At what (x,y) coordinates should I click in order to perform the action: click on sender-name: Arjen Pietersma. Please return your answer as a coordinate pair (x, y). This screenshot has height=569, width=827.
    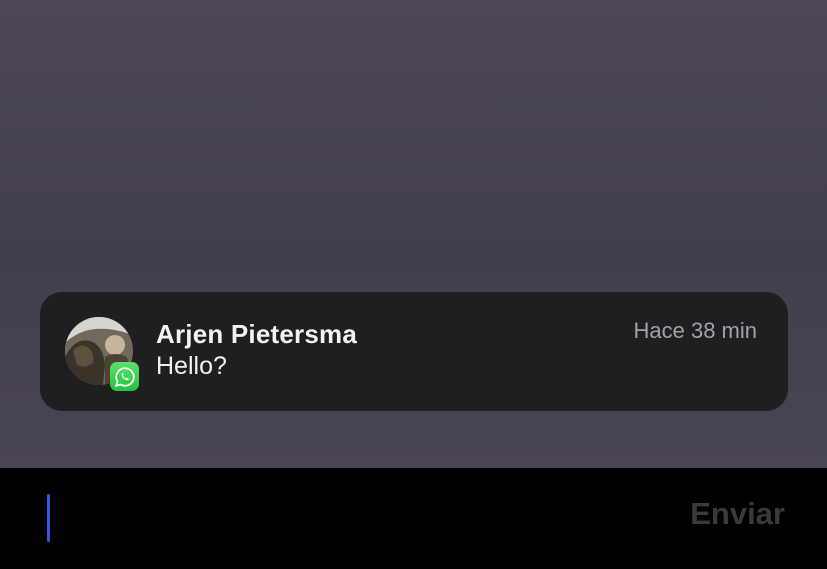
    Looking at the image, I should click on (256, 334).